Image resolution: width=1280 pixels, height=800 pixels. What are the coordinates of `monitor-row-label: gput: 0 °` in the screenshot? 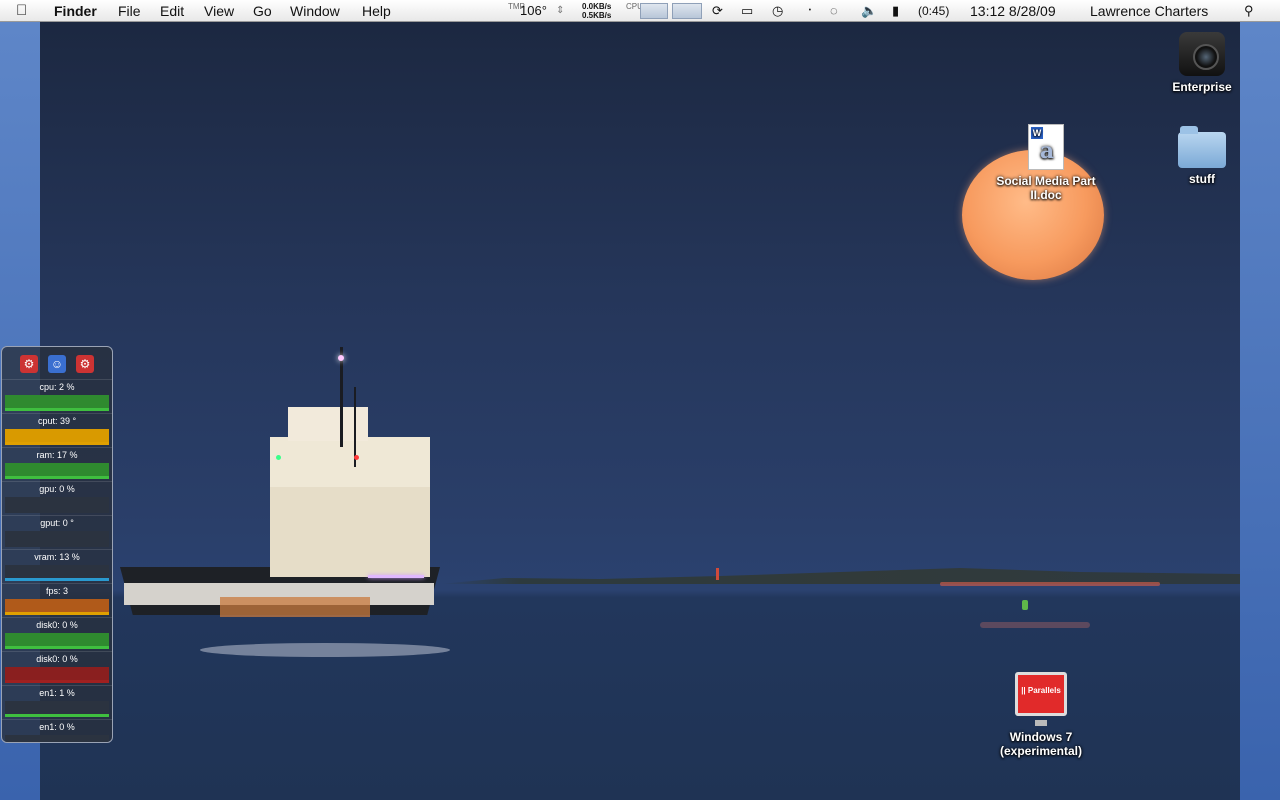 It's located at (57, 523).